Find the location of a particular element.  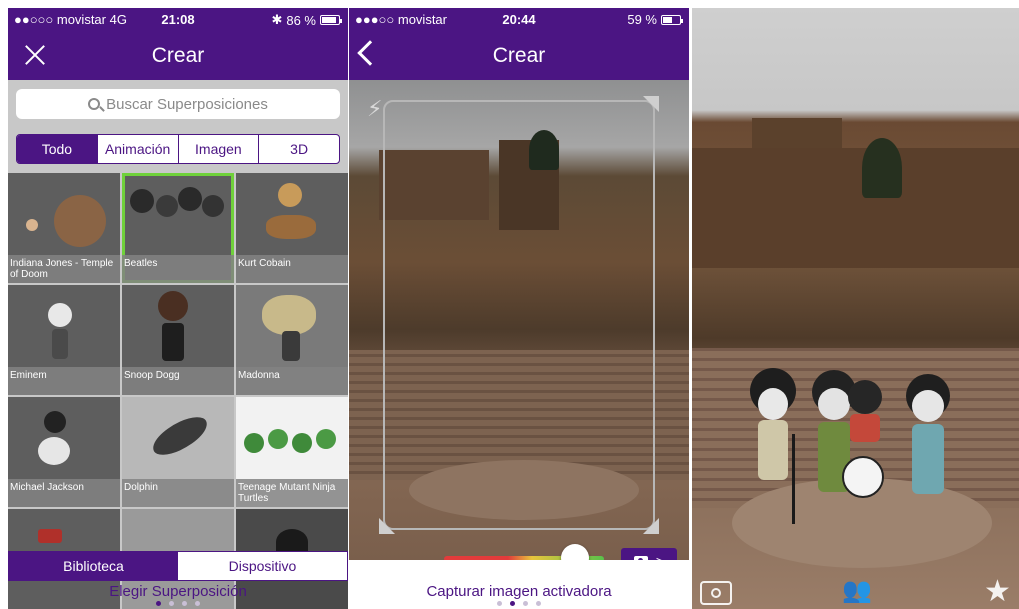

source-tabs: Biblioteca Dispositivo is located at coordinates (178, 566).